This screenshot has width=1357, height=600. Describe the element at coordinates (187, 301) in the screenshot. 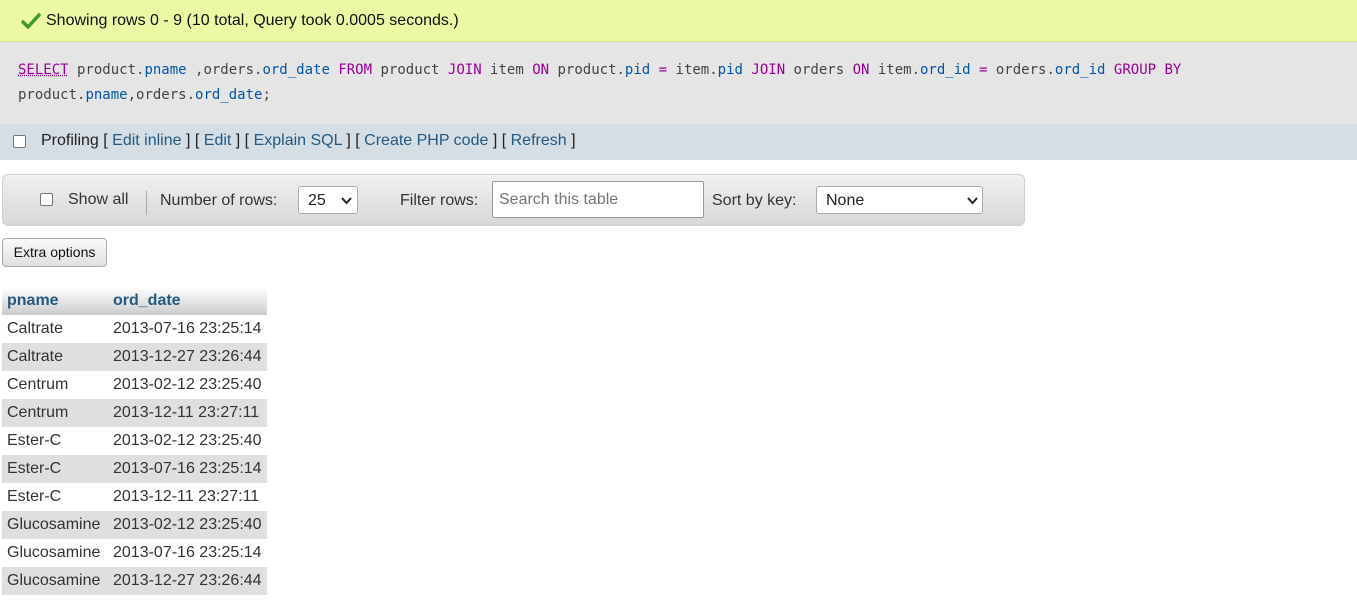

I see `column-header-ord-date: ord_date` at that location.